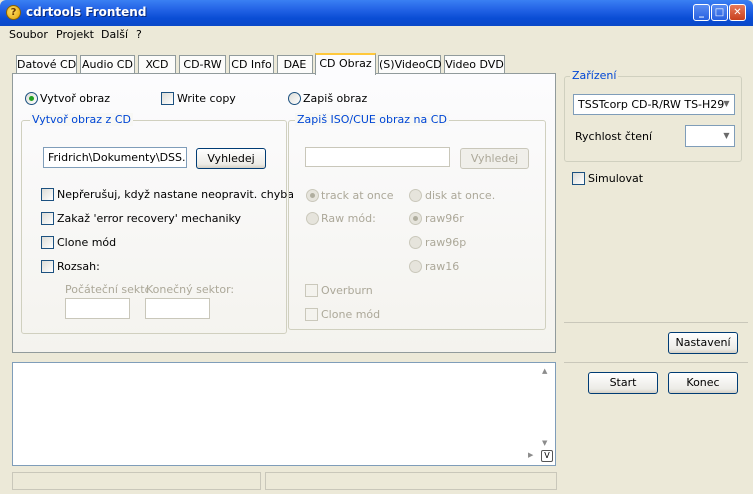  I want to click on start-button: Start, so click(623, 383).